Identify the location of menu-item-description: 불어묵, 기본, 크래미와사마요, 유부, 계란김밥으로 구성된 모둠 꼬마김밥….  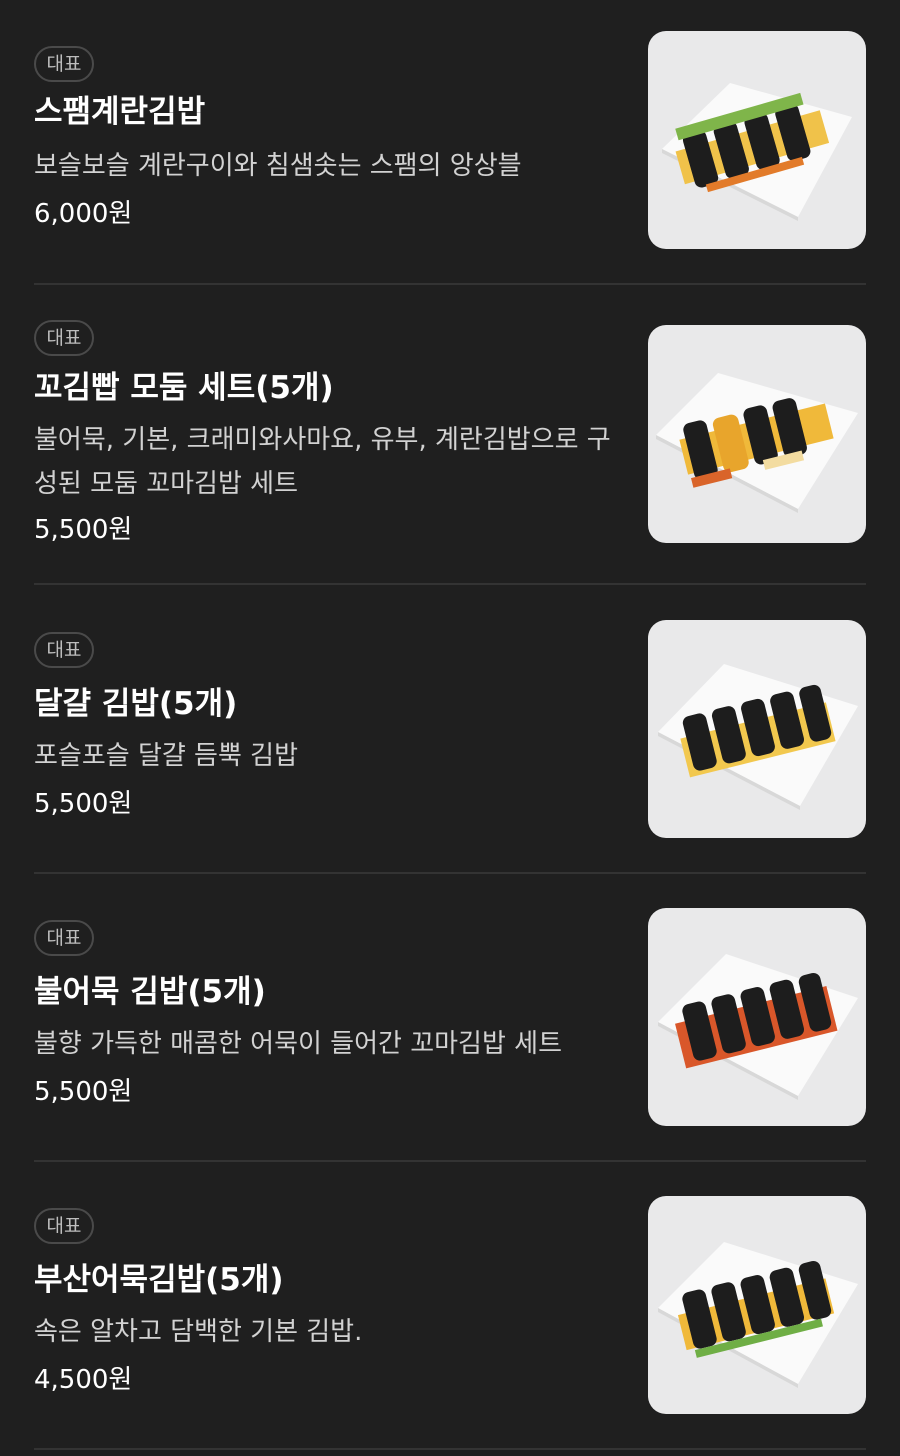
(322, 462).